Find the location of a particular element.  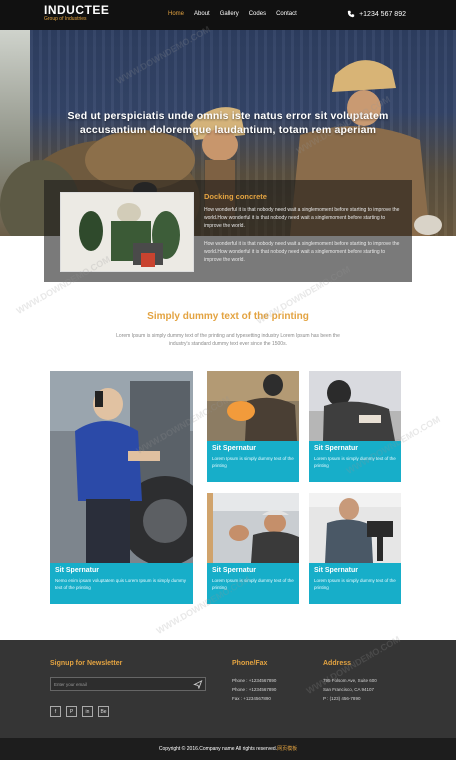

card-photo-technician is located at coordinates (355, 528).